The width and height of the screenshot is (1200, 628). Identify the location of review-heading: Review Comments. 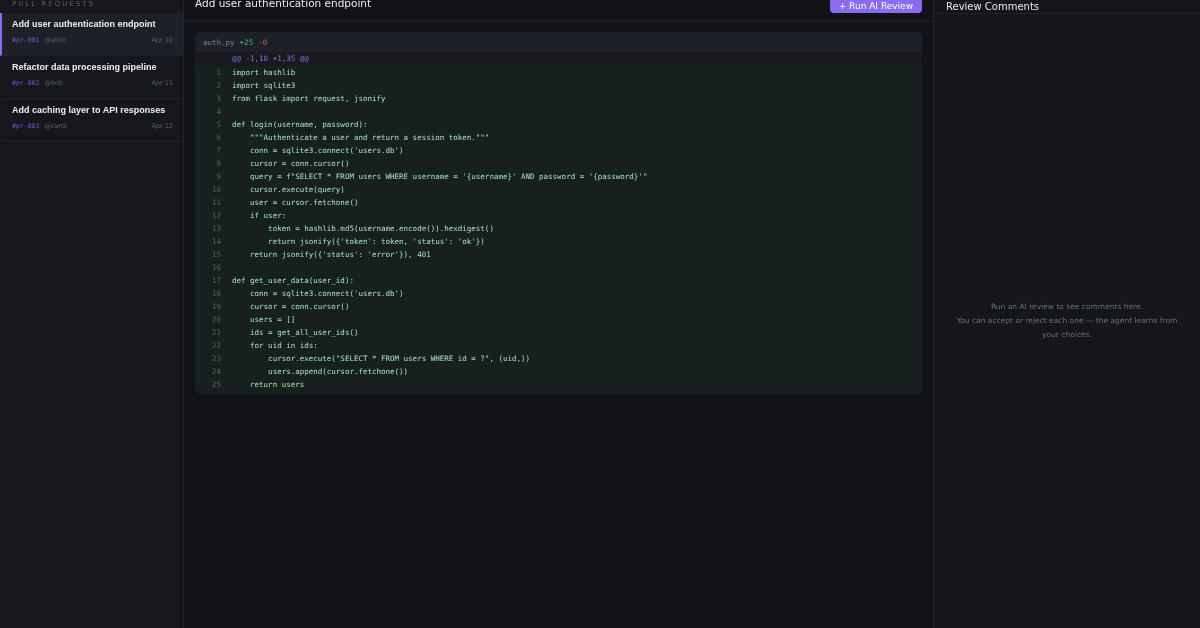
(993, 6).